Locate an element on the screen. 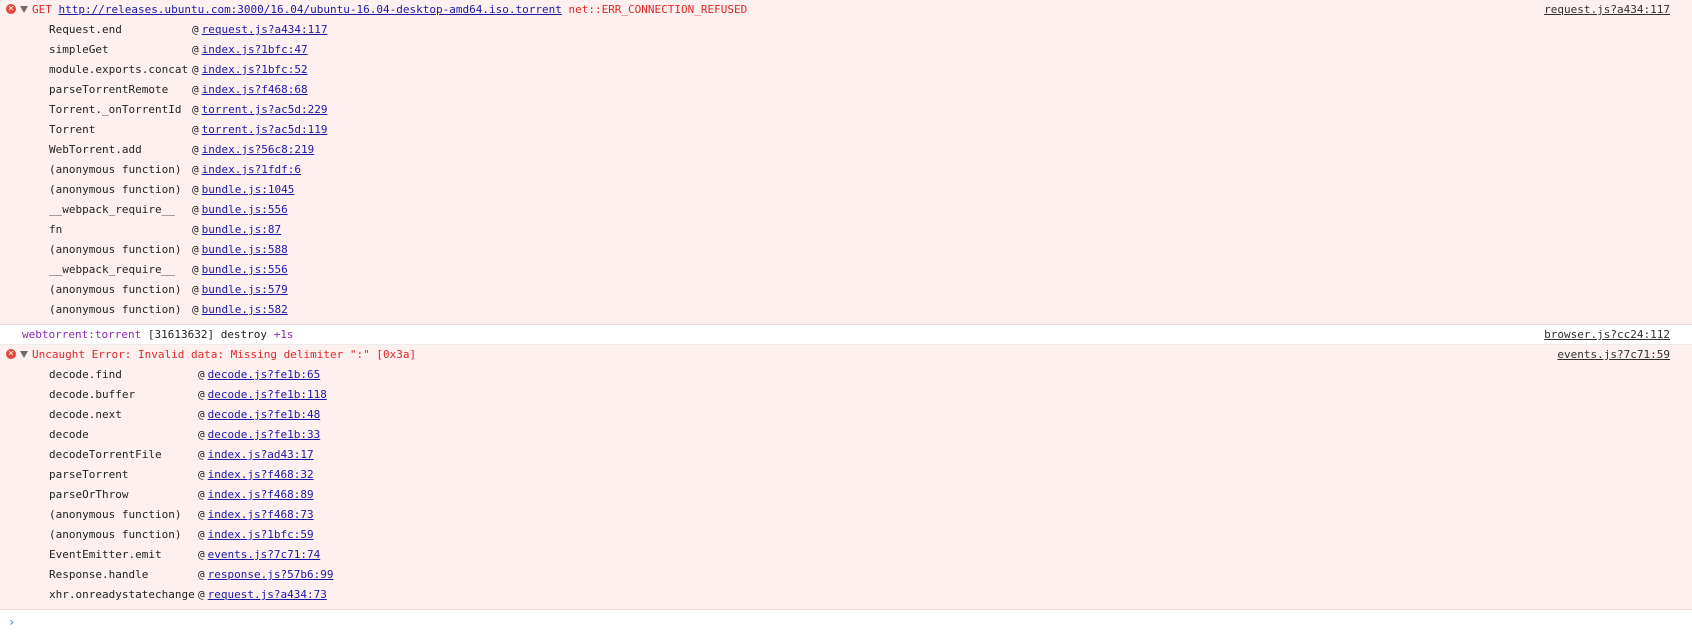 The image size is (1692, 634). stack-frame: EventEmitter.emit @ events.js?7c71:74 is located at coordinates (846, 555).